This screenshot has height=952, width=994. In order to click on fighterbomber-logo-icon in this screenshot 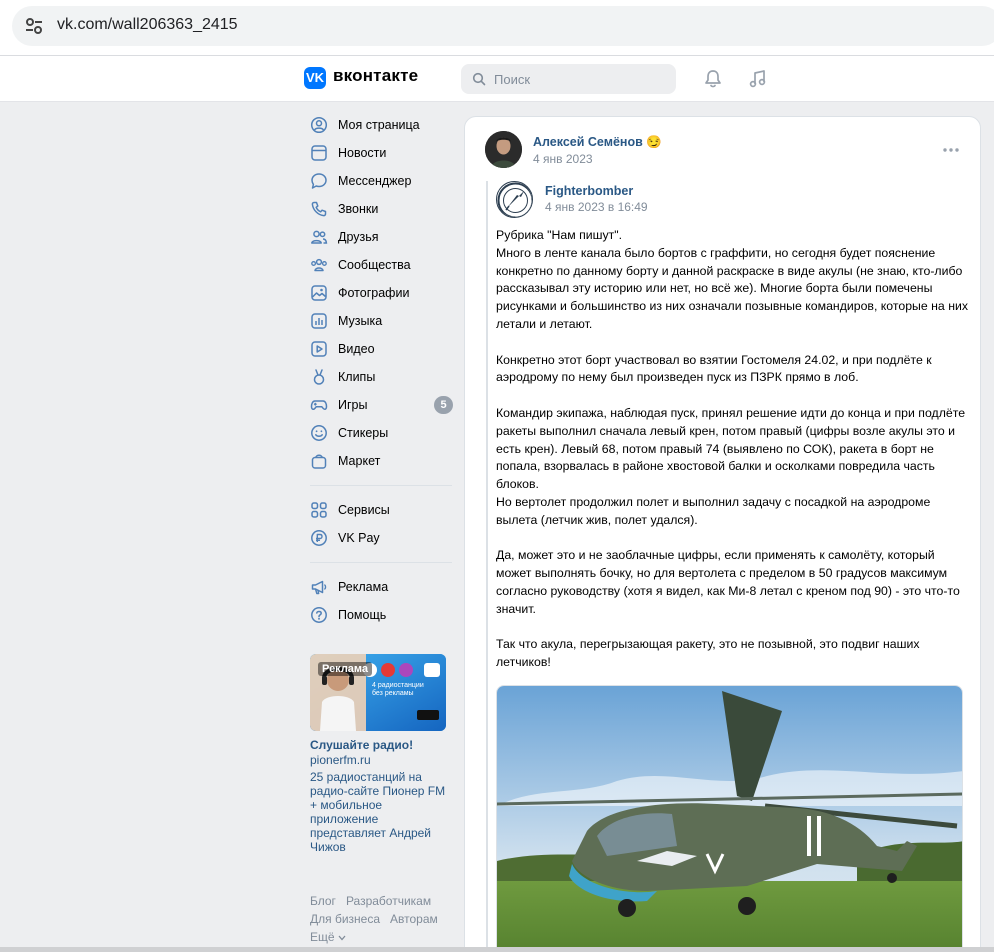, I will do `click(514, 199)`.